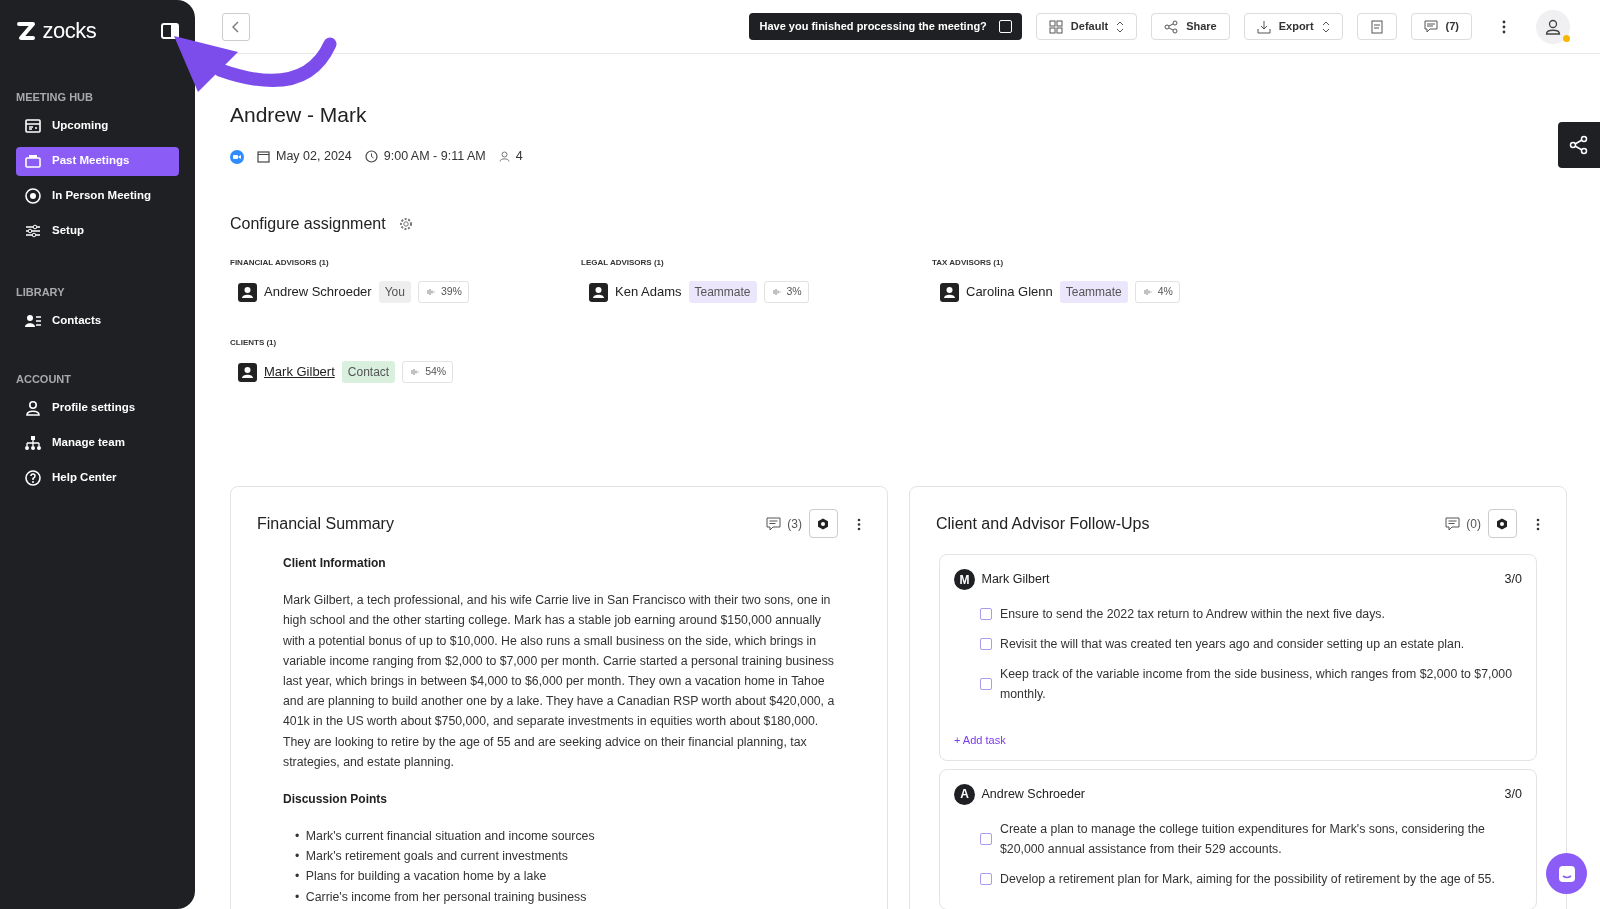 The width and height of the screenshot is (1600, 909). I want to click on export-dropdown: Export, so click(1293, 26).